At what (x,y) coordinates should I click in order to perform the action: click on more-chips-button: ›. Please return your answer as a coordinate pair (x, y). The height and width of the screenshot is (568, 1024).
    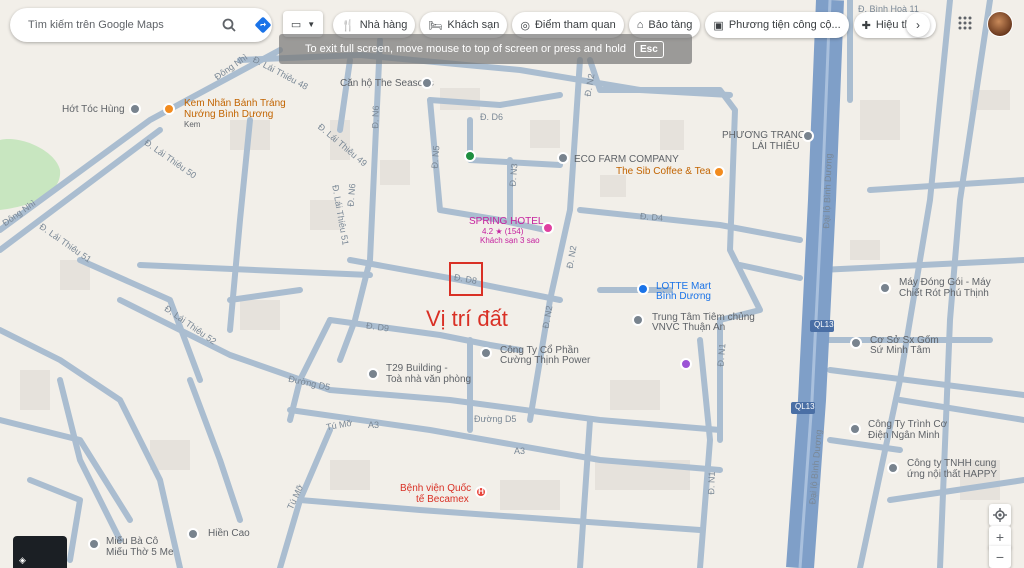
    Looking at the image, I should click on (918, 25).